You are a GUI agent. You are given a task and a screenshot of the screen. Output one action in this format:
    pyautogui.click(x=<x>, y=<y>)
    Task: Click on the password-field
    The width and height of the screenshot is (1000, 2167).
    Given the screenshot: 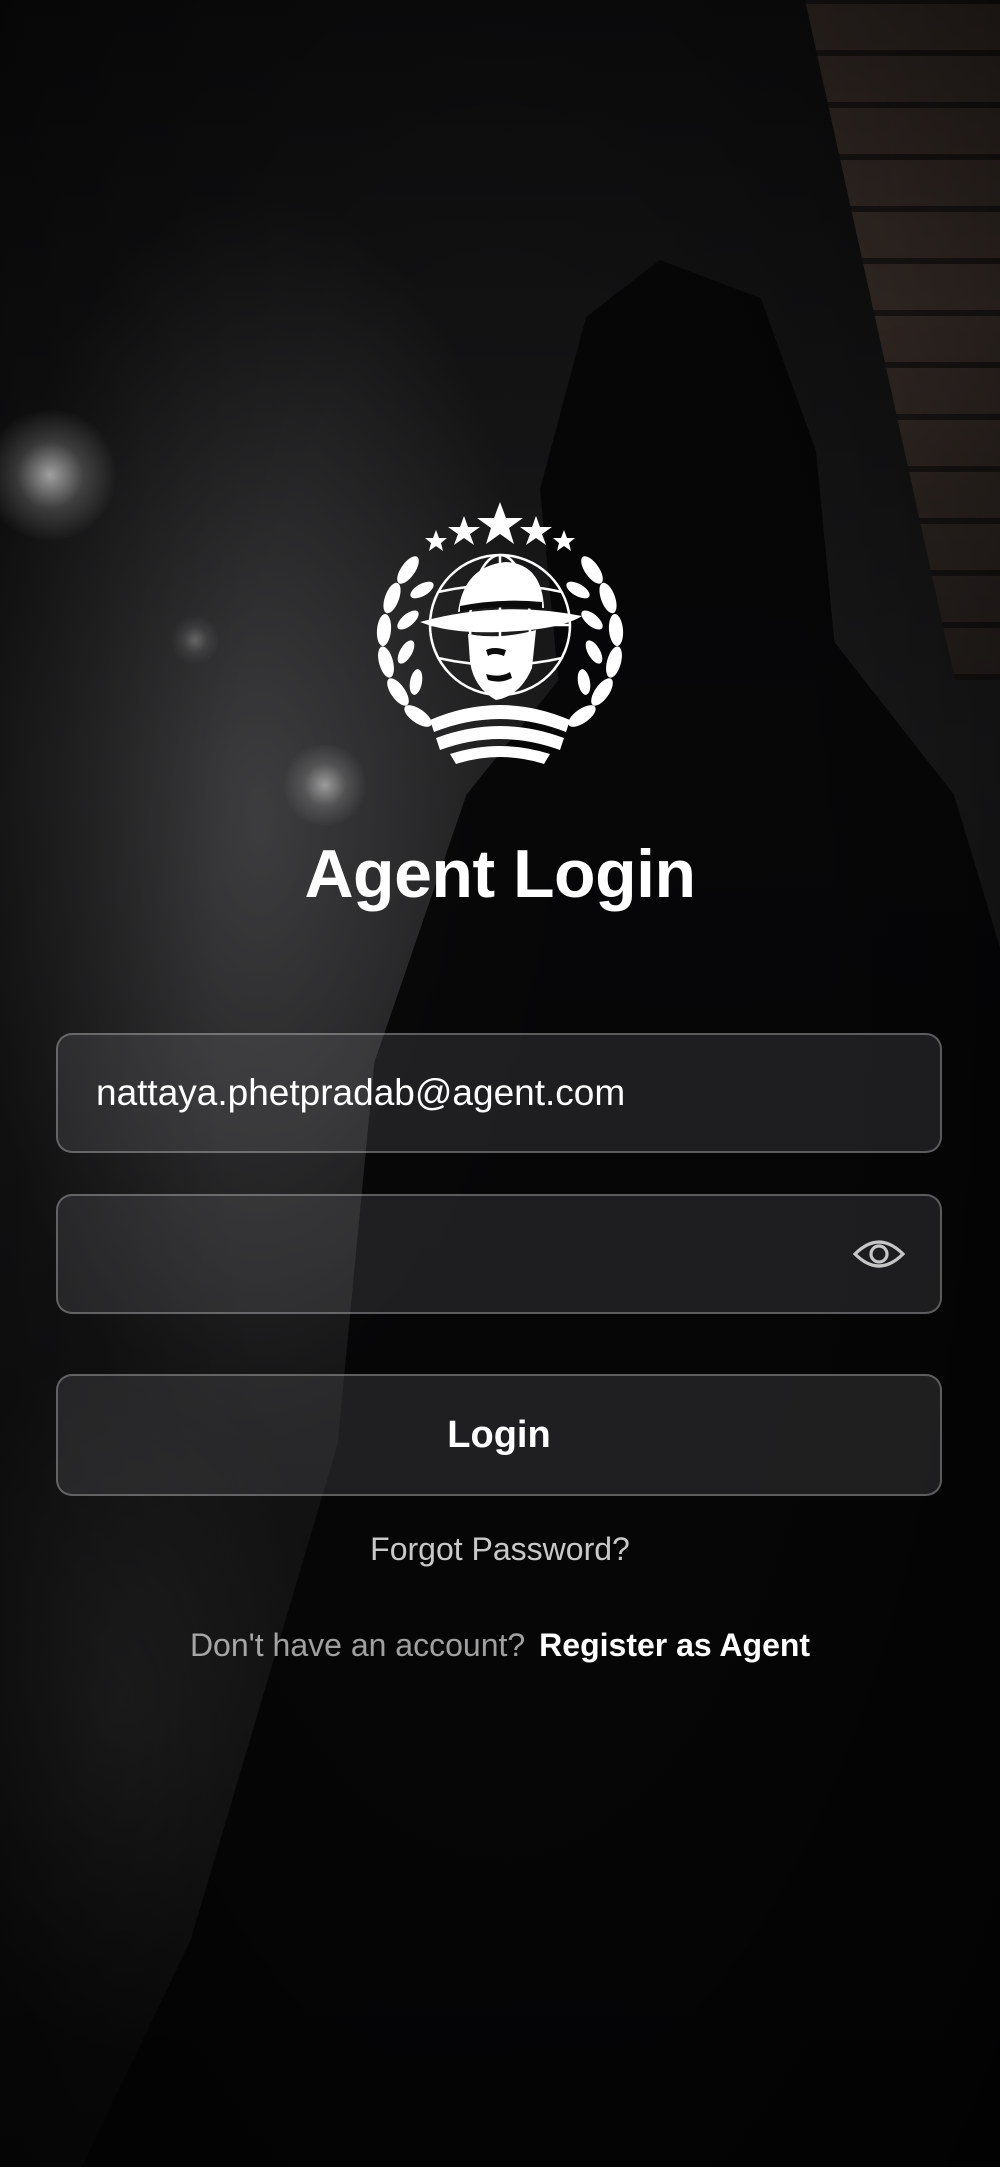 What is the action you would take?
    pyautogui.click(x=499, y=1254)
    